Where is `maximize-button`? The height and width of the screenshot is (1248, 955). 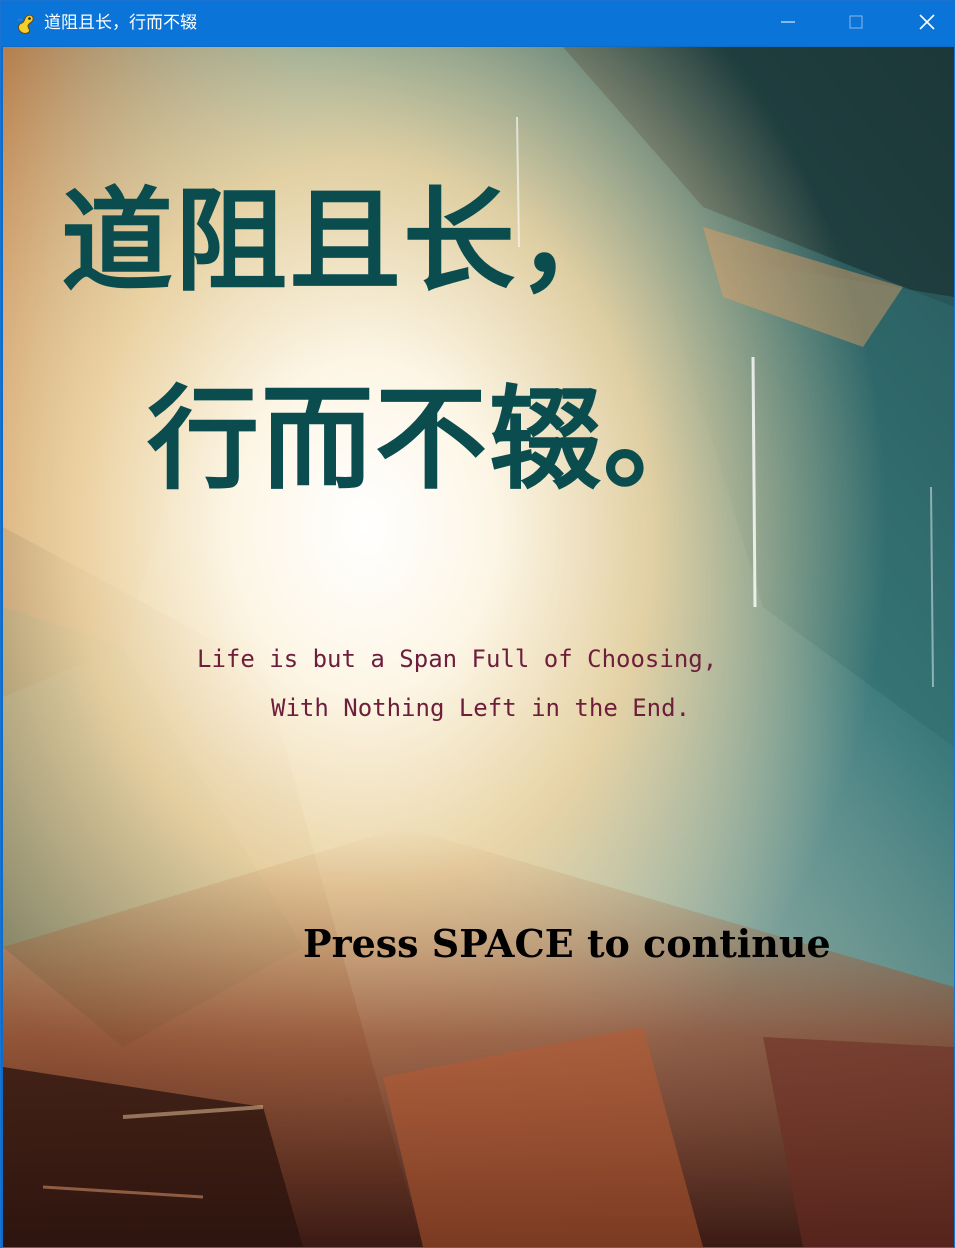 maximize-button is located at coordinates (856, 23).